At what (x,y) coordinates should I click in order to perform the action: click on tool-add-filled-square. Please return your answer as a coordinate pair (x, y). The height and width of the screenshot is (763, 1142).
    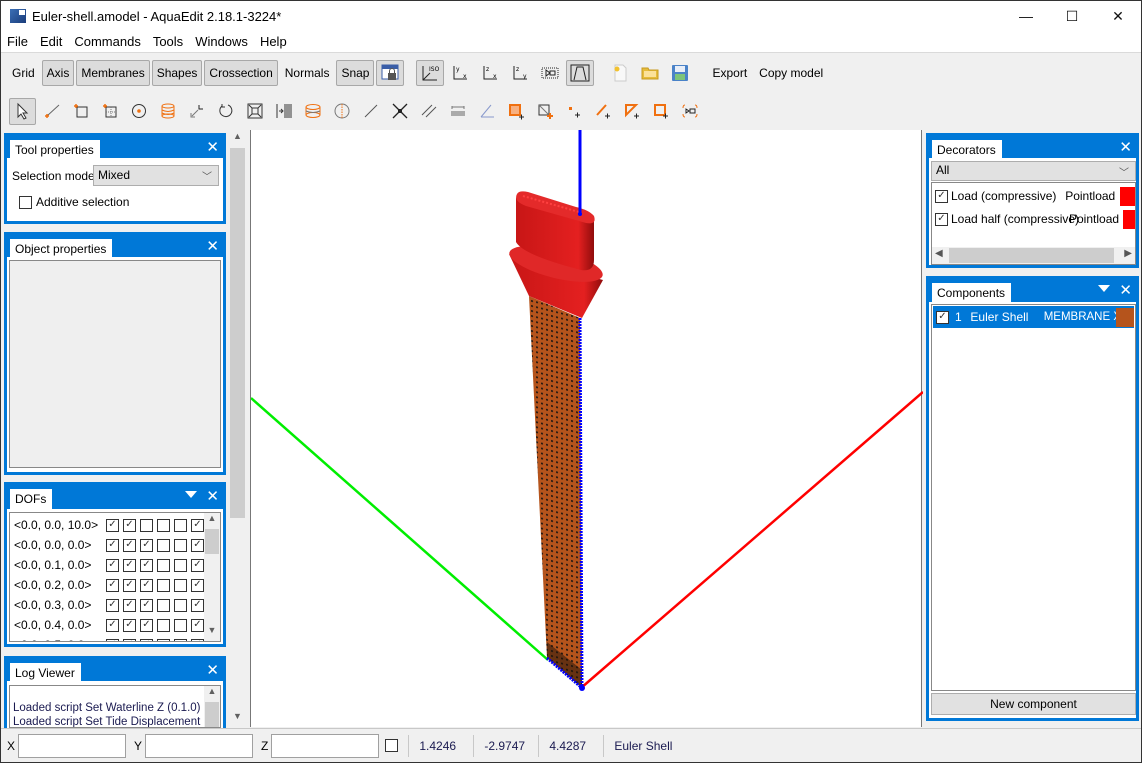
    Looking at the image, I should click on (515, 111).